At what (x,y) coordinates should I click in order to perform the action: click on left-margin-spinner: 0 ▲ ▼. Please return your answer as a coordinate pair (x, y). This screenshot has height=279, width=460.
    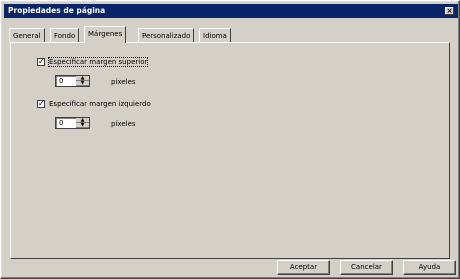
    Looking at the image, I should click on (72, 123).